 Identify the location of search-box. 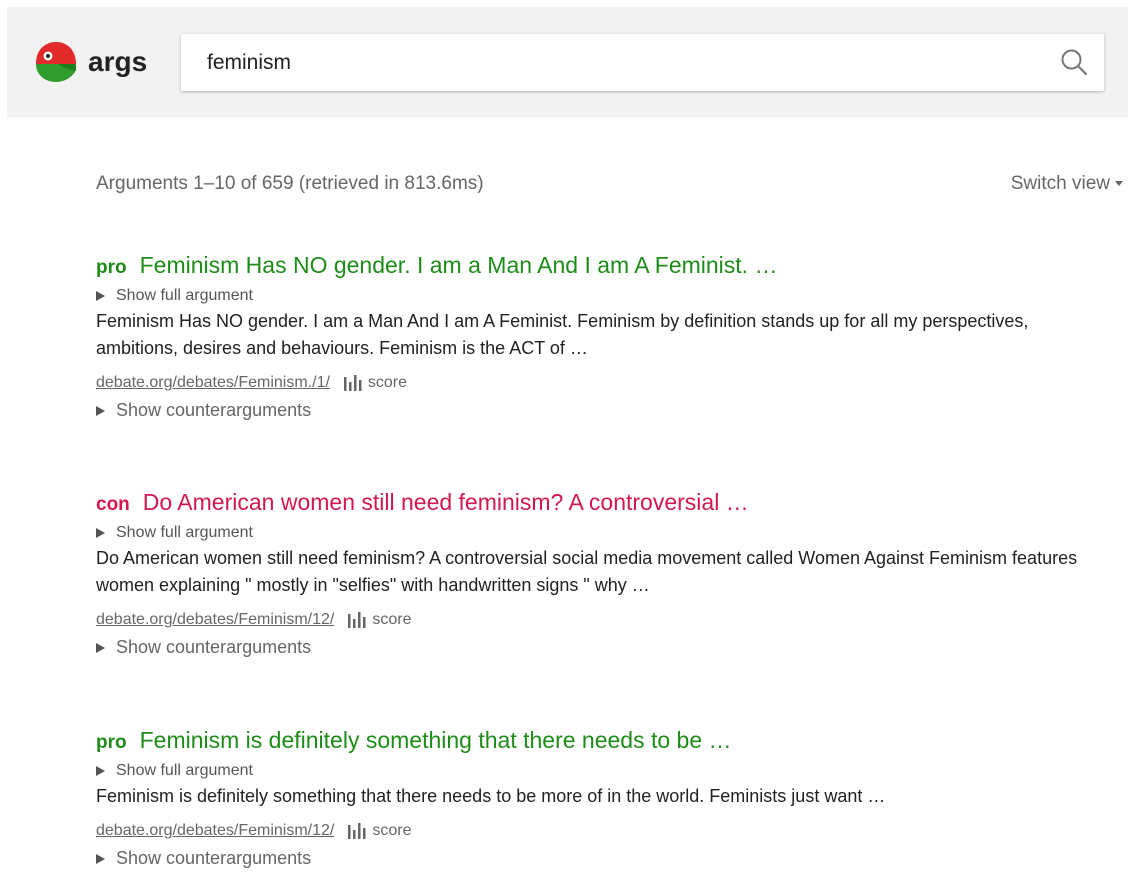
(642, 62).